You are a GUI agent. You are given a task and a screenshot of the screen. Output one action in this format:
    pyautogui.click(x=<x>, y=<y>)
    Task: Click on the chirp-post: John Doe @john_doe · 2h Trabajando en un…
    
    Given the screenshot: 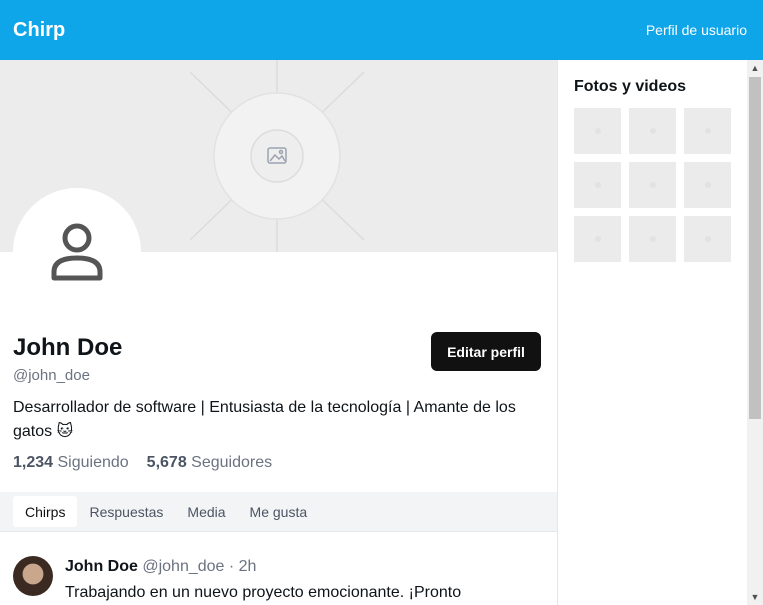 What is the action you would take?
    pyautogui.click(x=283, y=579)
    